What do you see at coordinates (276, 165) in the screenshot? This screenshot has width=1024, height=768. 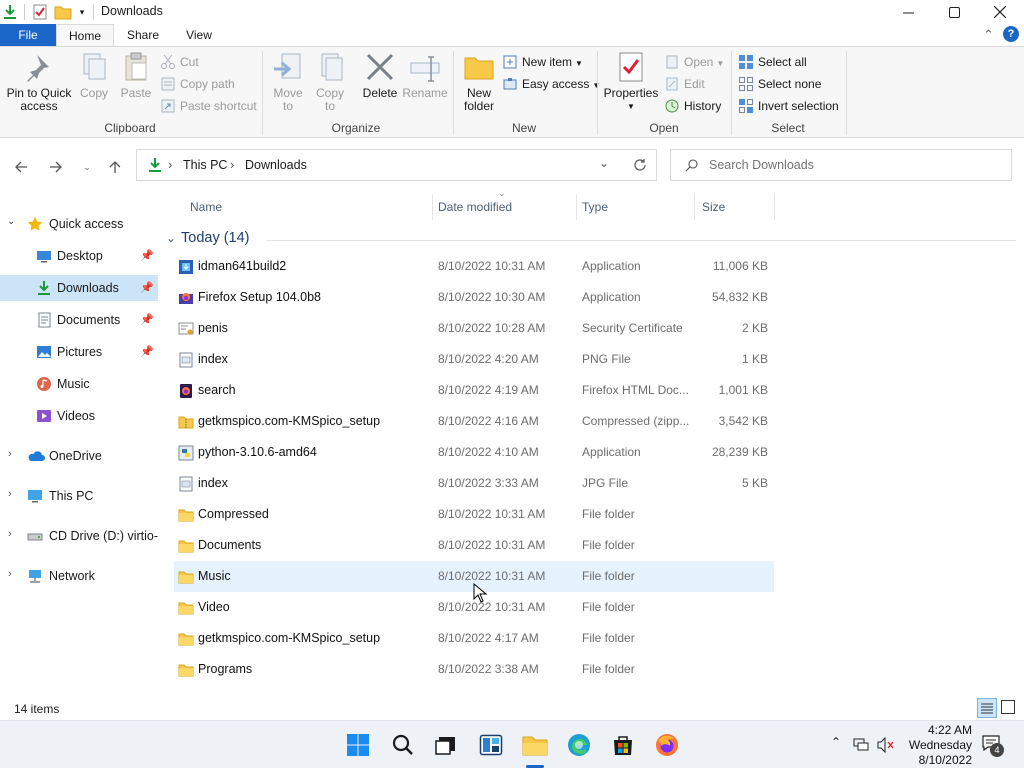 I see `breadcrumb-downloads: Downloads` at bounding box center [276, 165].